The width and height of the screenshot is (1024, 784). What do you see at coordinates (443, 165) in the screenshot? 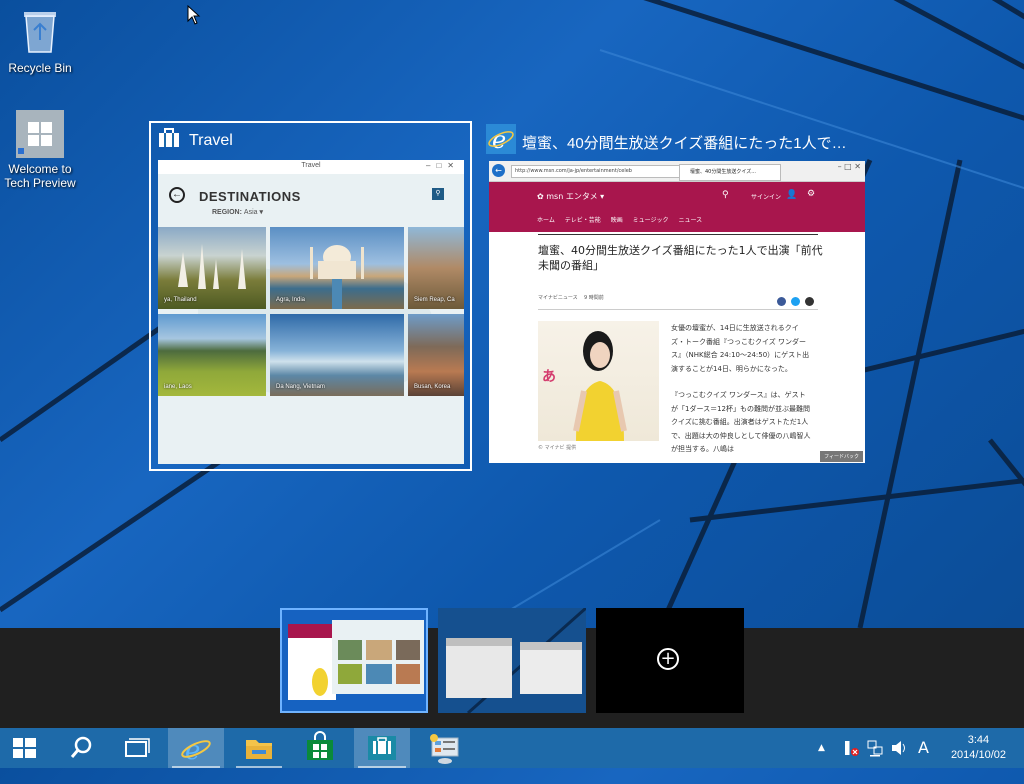
I see `window-controls: –□✕` at bounding box center [443, 165].